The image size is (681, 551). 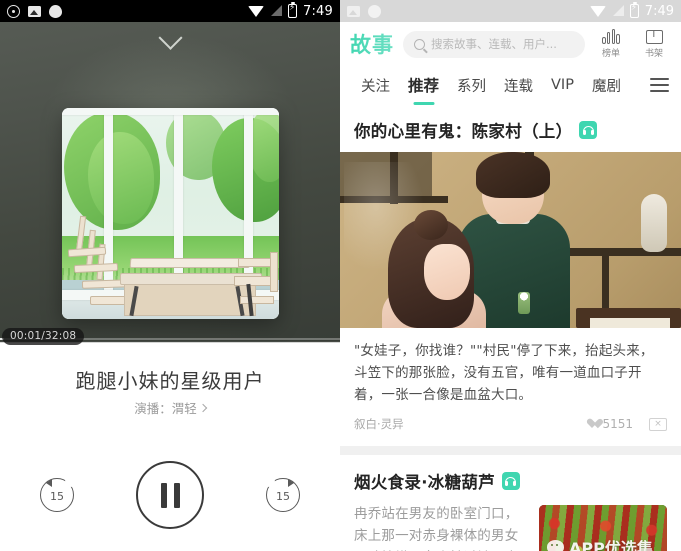 What do you see at coordinates (43, 336) in the screenshot?
I see `playback-time-label: 00:01/32:08` at bounding box center [43, 336].